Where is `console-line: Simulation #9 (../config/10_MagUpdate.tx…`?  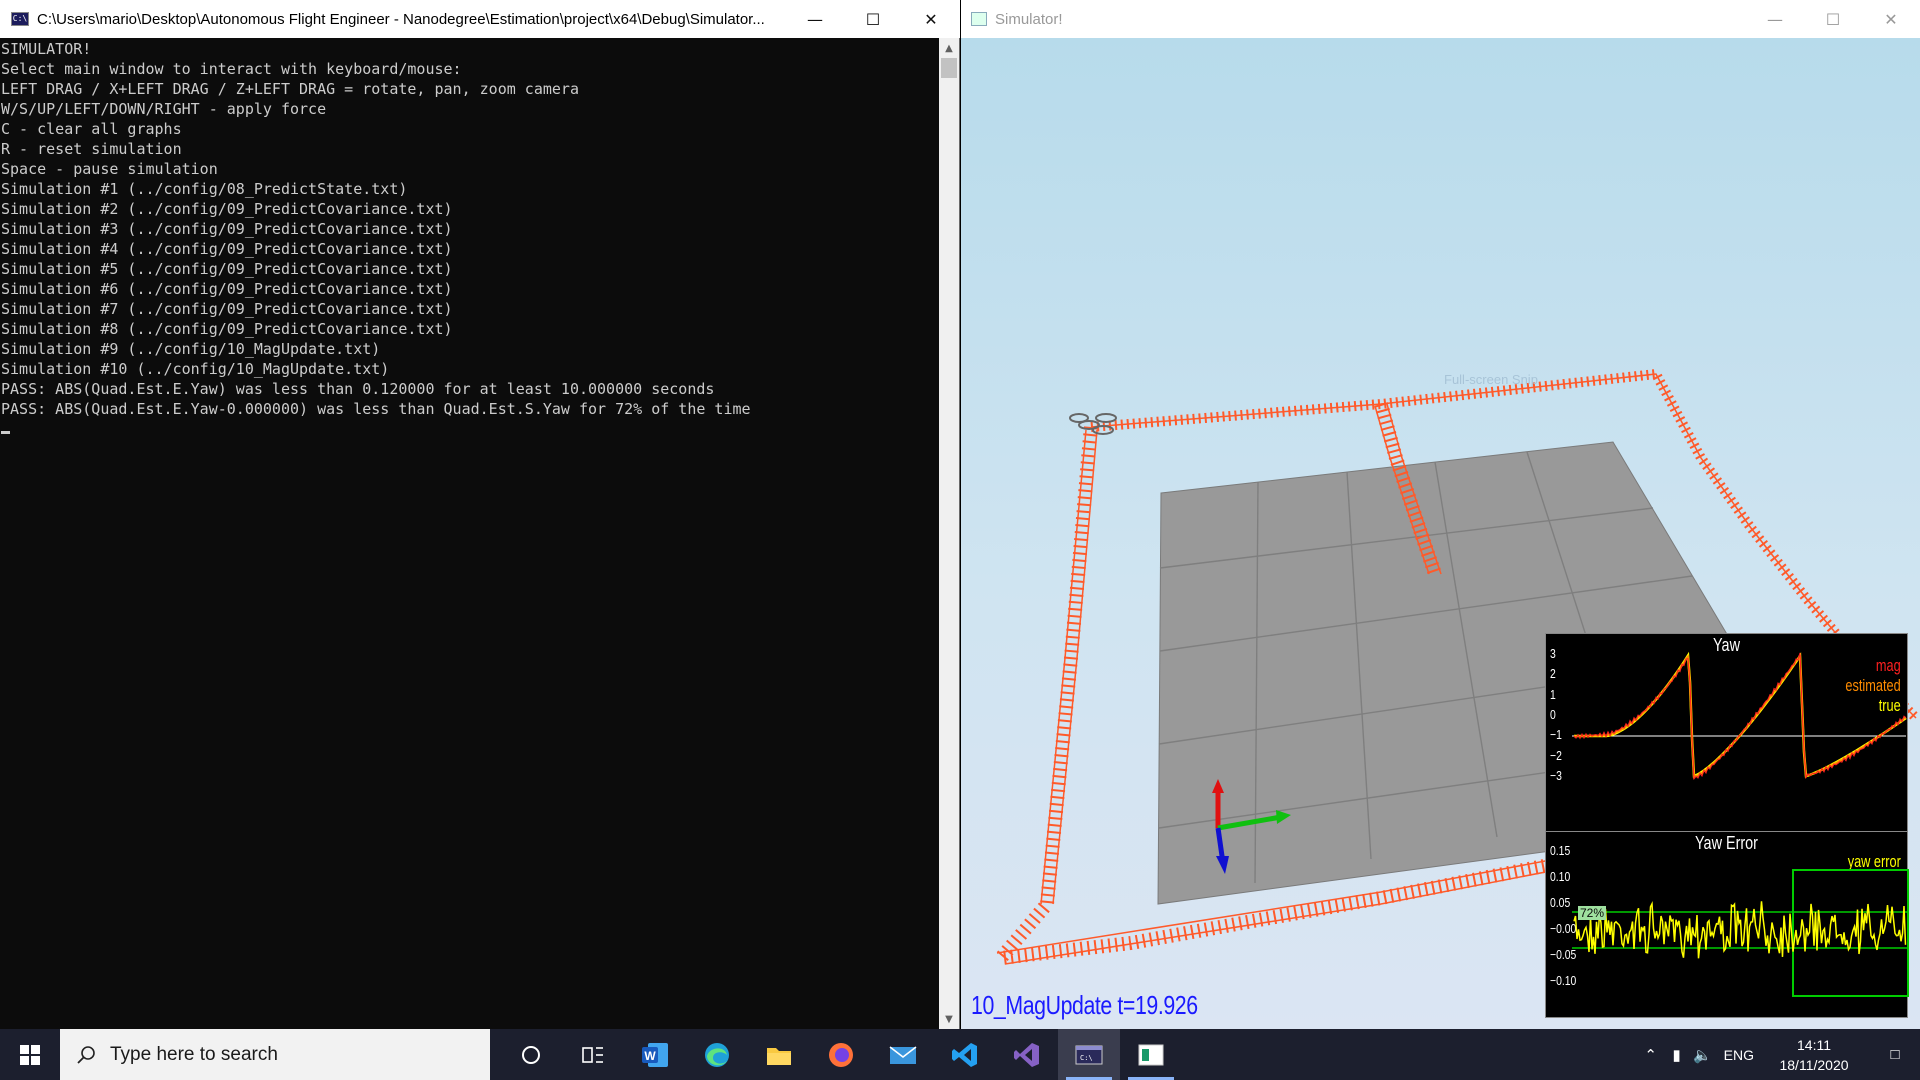 console-line: Simulation #9 (../config/10_MagUpdate.tx… is located at coordinates (191, 349).